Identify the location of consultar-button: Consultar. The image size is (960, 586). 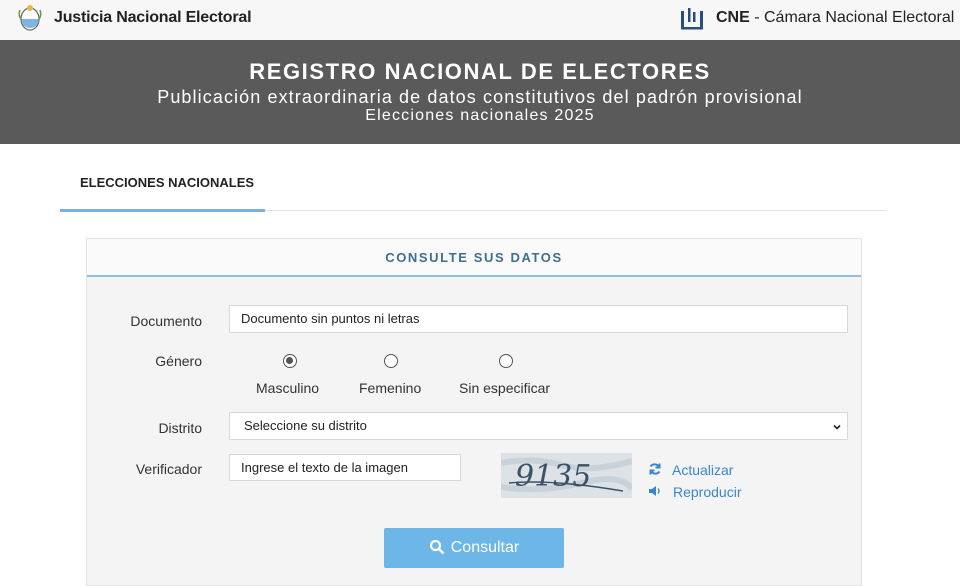
(474, 548).